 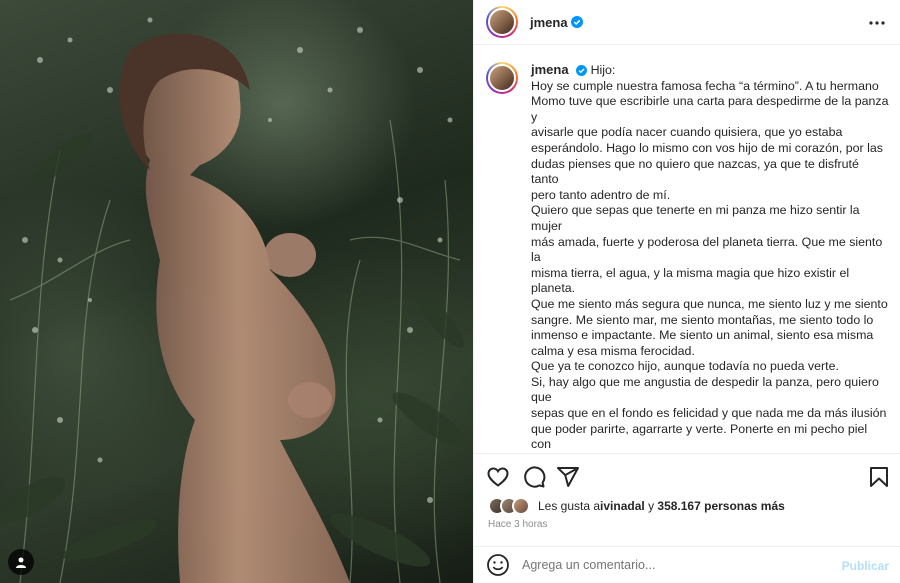 I want to click on likes-user: ivinadal, so click(x=622, y=506).